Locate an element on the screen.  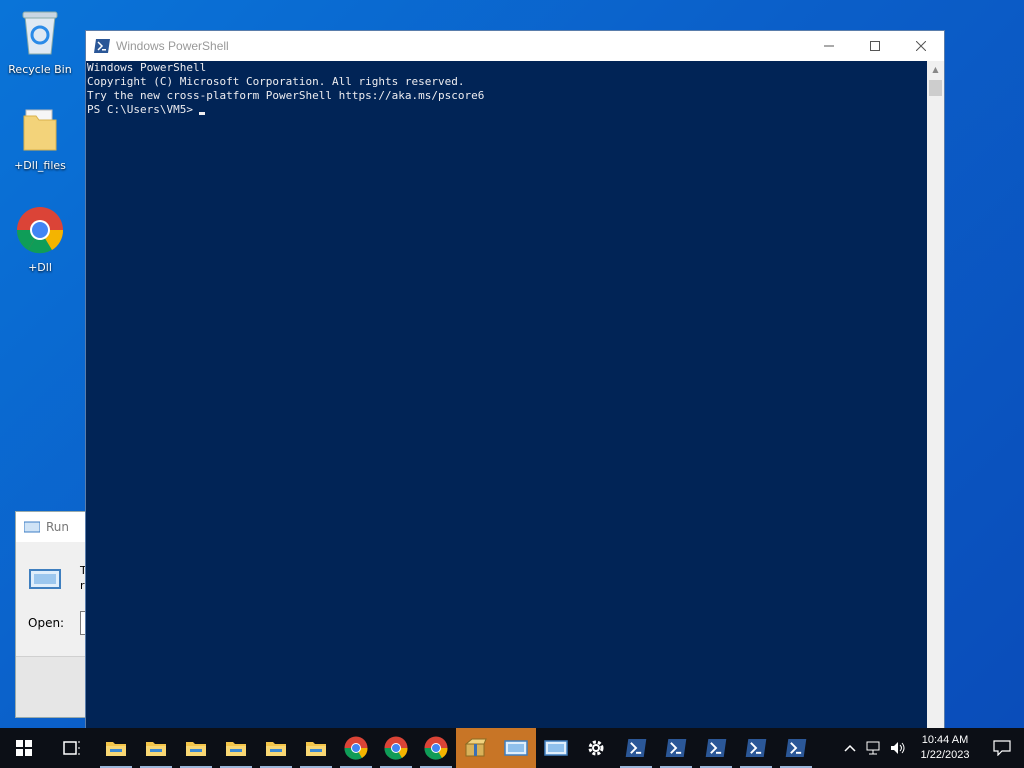
minimize-button is located at coordinates (829, 46).